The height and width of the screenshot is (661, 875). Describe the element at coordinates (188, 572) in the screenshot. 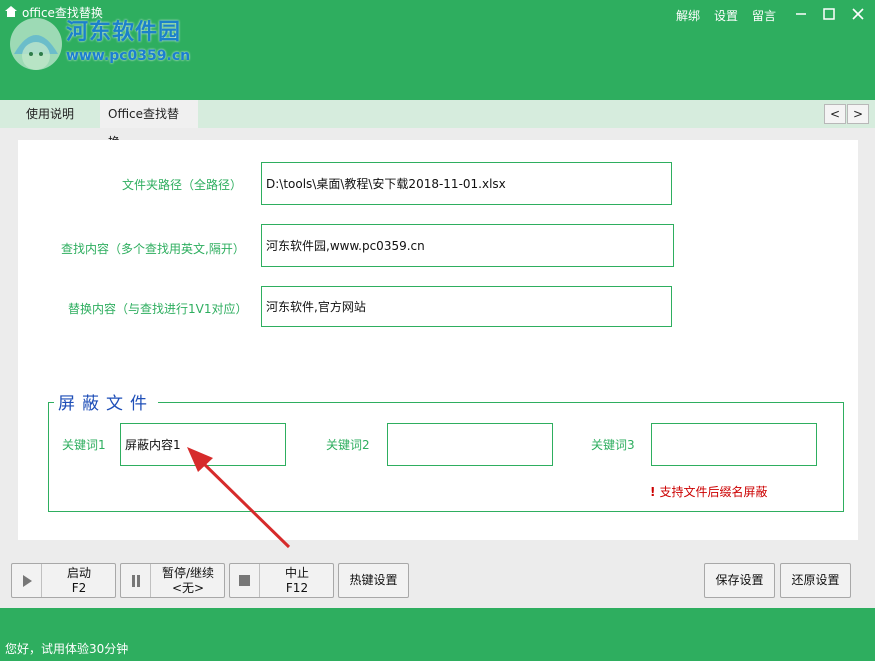

I see `pause-button-label: 暂停/继续` at that location.